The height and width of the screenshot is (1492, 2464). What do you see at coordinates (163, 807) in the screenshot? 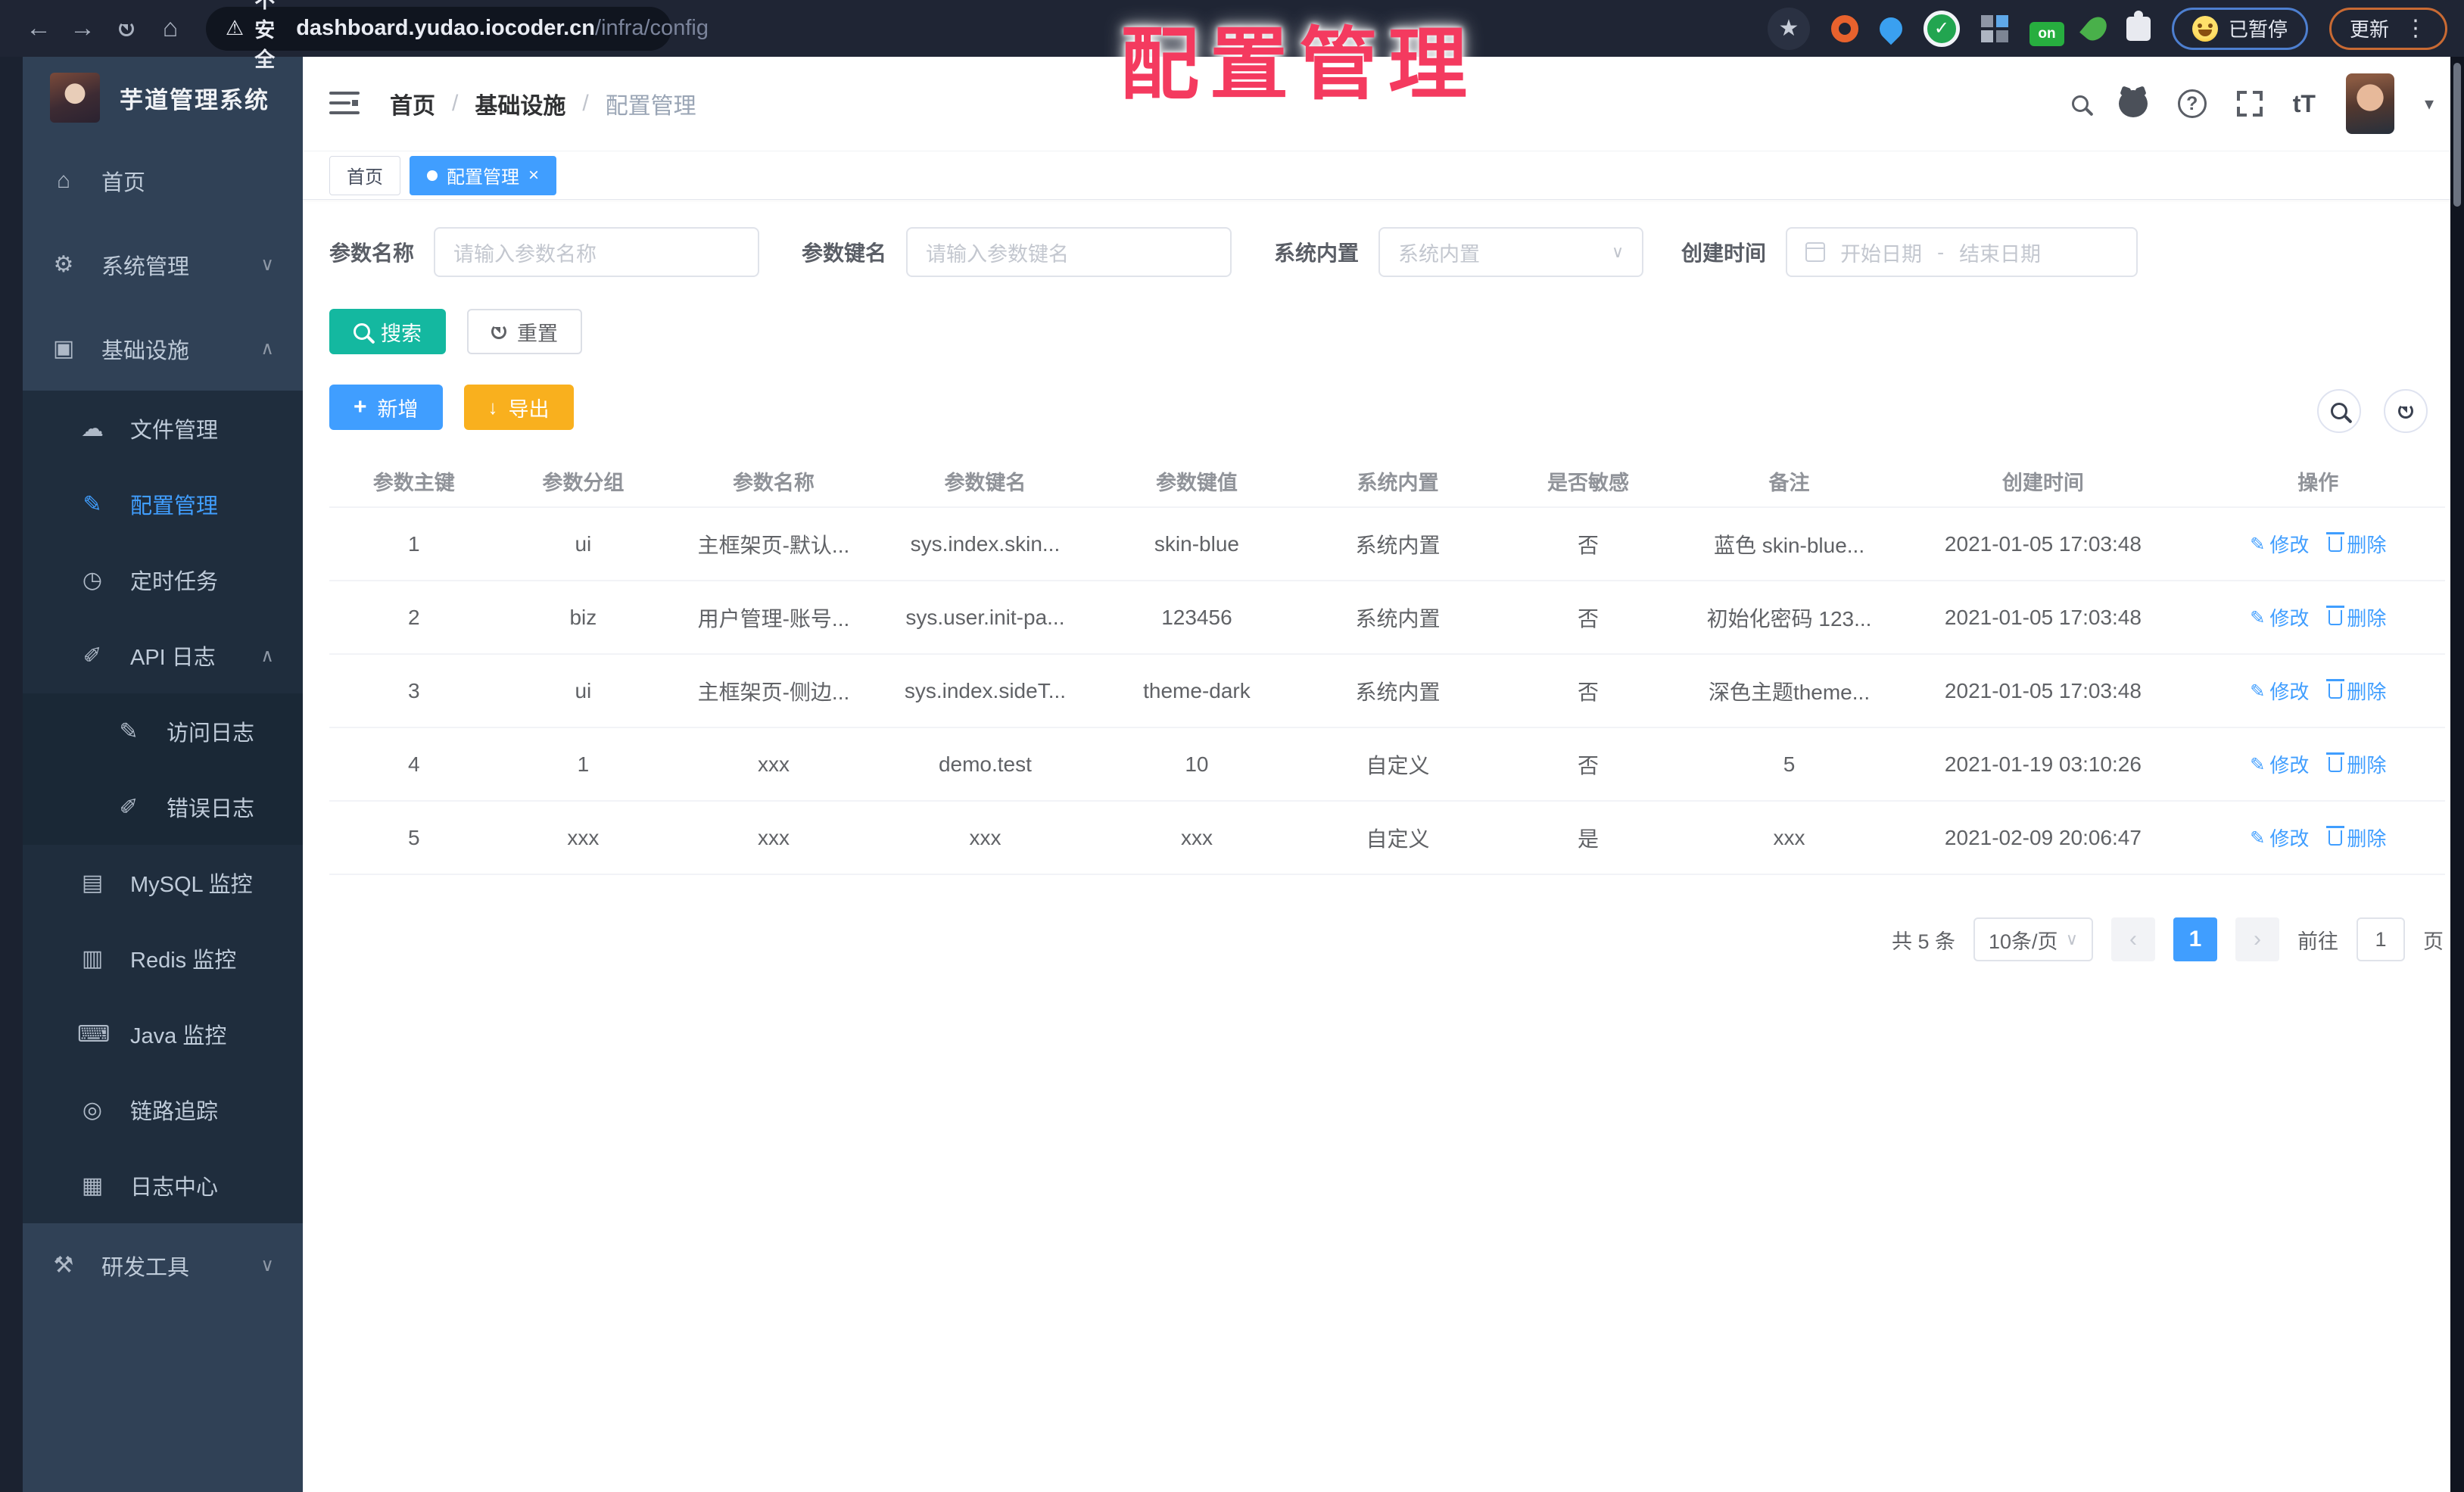
I see `sidebar-item-error-log: ✐ 错误日志` at bounding box center [163, 807].